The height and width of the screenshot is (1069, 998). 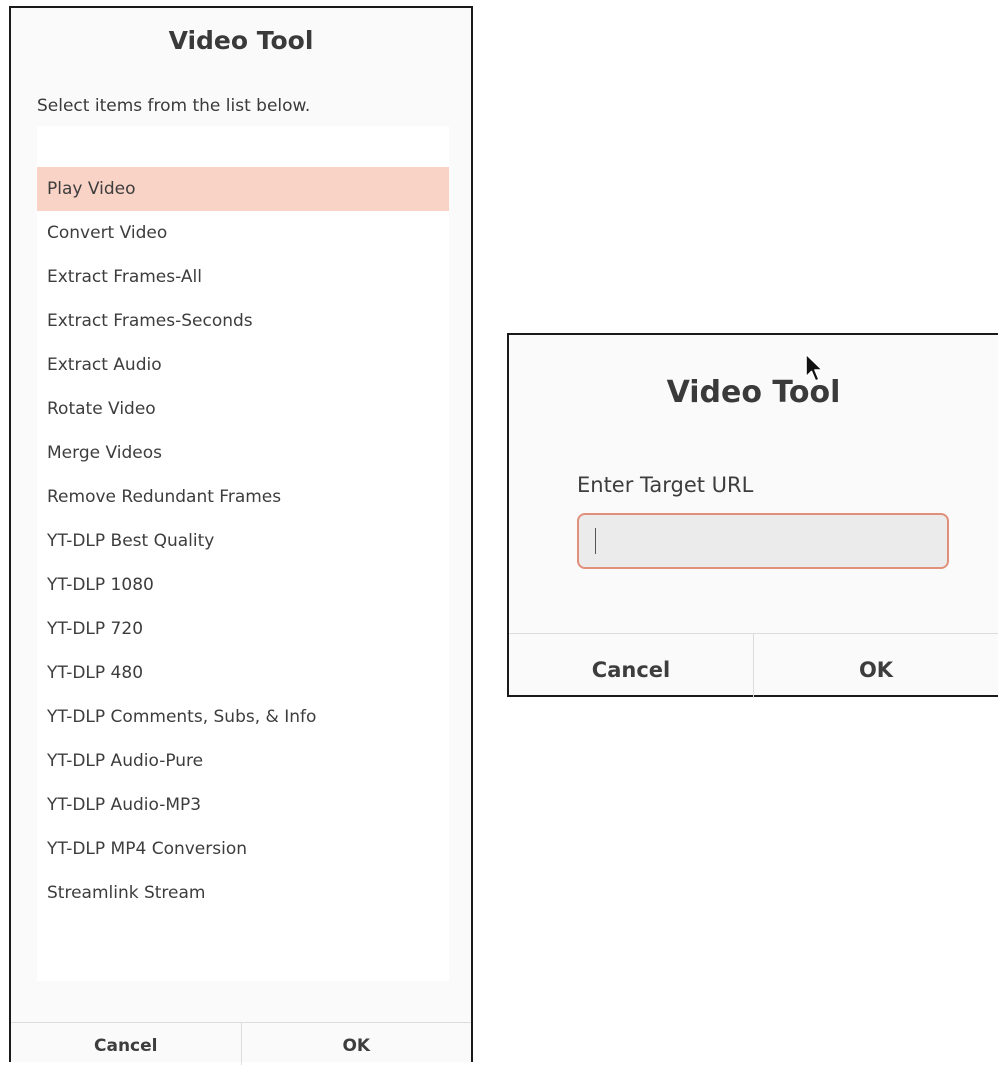 What do you see at coordinates (243, 453) in the screenshot?
I see `list-item: Merge Videos` at bounding box center [243, 453].